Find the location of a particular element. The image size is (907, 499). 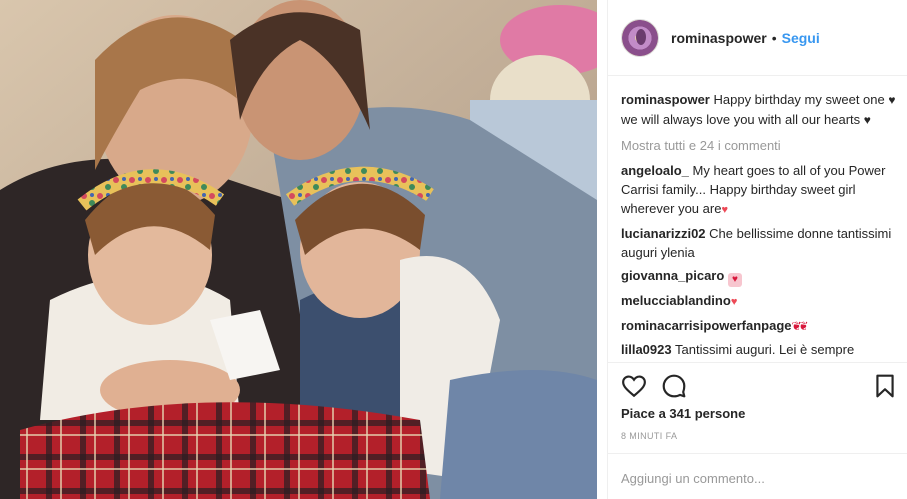

list-item: giovanna_picaro ♥ is located at coordinates (762, 276).